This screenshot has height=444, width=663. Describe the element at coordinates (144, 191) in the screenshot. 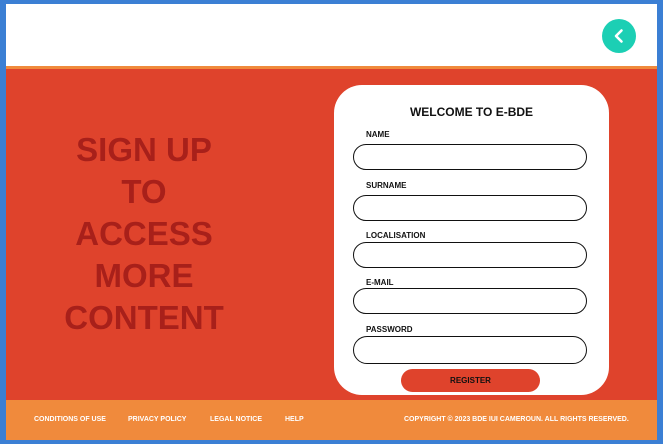

I see `slogan-line: TO` at that location.